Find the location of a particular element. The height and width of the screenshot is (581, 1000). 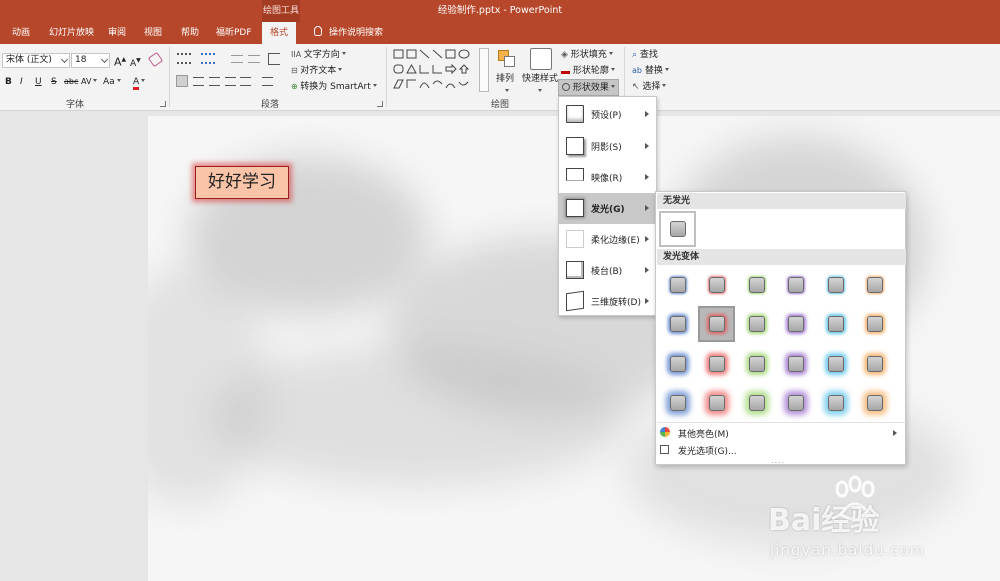

bullets-icon is located at coordinates (184, 58).